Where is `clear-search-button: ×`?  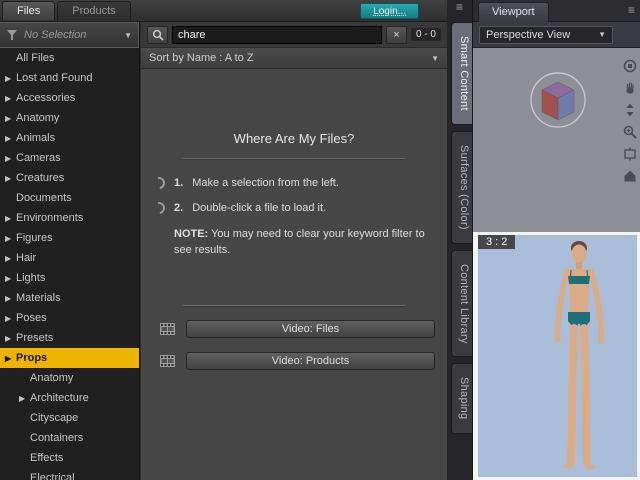
clear-search-button: × is located at coordinates (396, 34).